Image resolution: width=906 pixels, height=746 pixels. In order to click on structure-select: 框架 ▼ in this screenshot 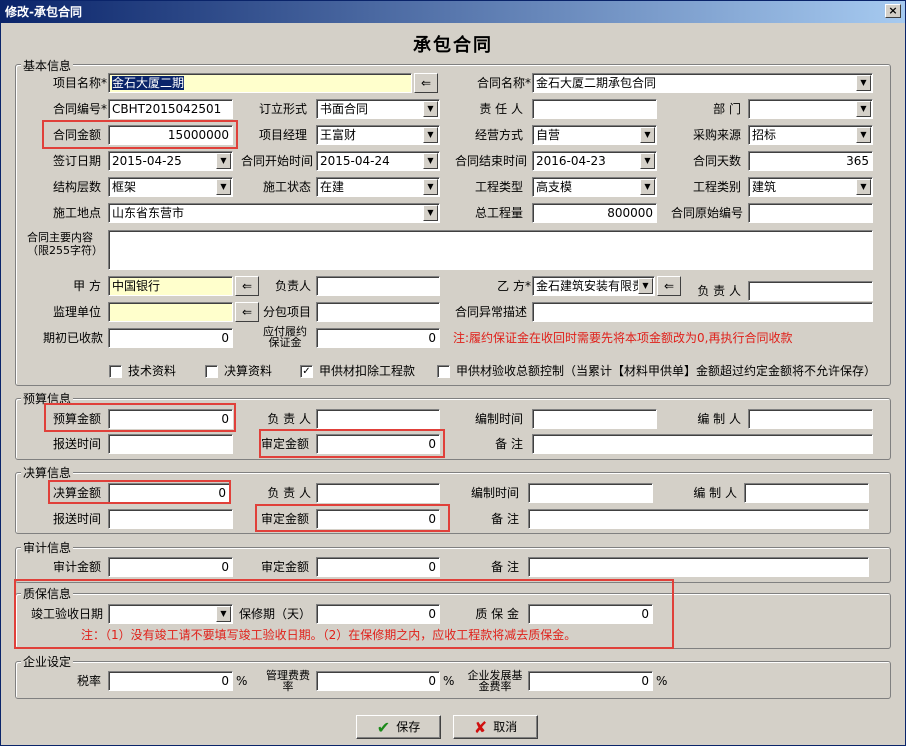, I will do `click(170, 187)`.